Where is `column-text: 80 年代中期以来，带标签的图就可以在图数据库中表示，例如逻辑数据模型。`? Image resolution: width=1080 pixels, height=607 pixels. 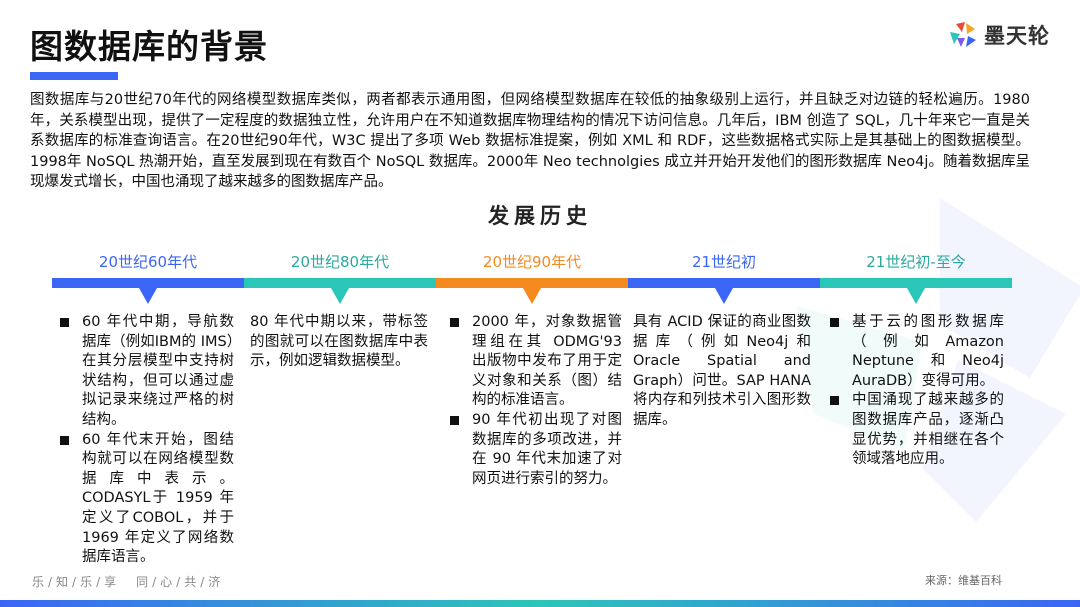 column-text: 80 年代中期以来，带标签的图就可以在图数据库中表示，例如逻辑数据模型。 is located at coordinates (339, 342).